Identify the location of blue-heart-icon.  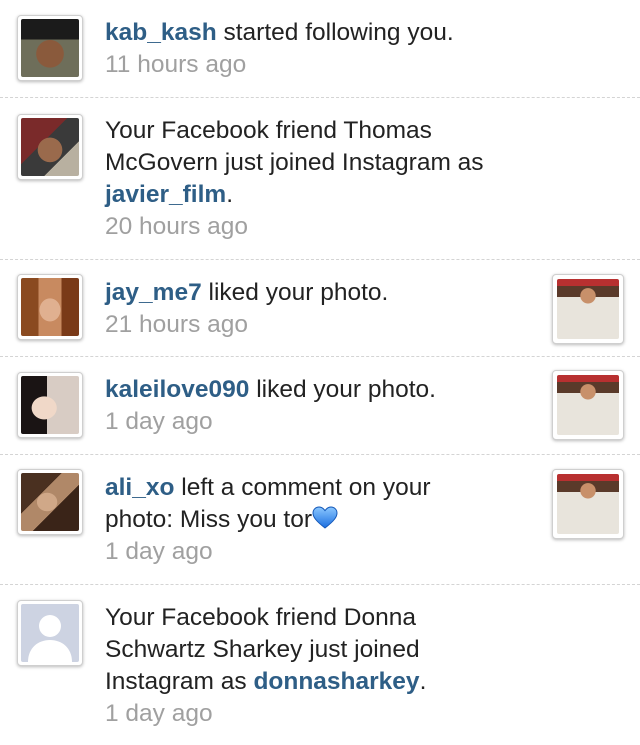
(325, 517).